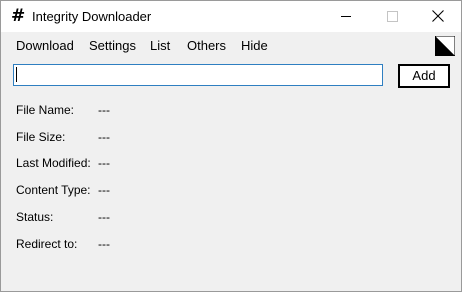 Image resolution: width=462 pixels, height=292 pixels. What do you see at coordinates (231, 45) in the screenshot?
I see `menu-bar: Download Settings List Others Hide` at bounding box center [231, 45].